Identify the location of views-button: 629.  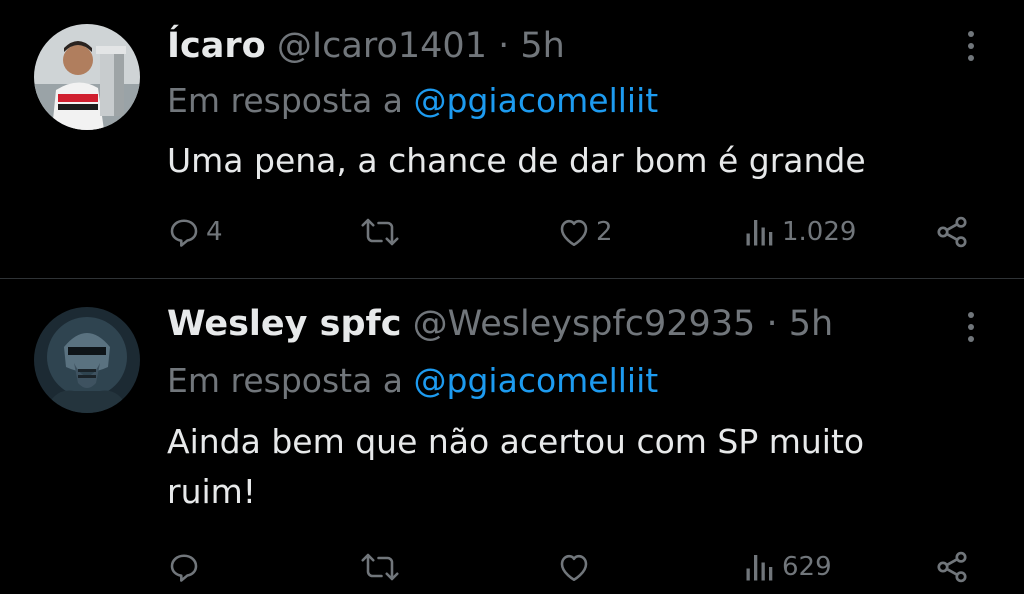
(787, 567).